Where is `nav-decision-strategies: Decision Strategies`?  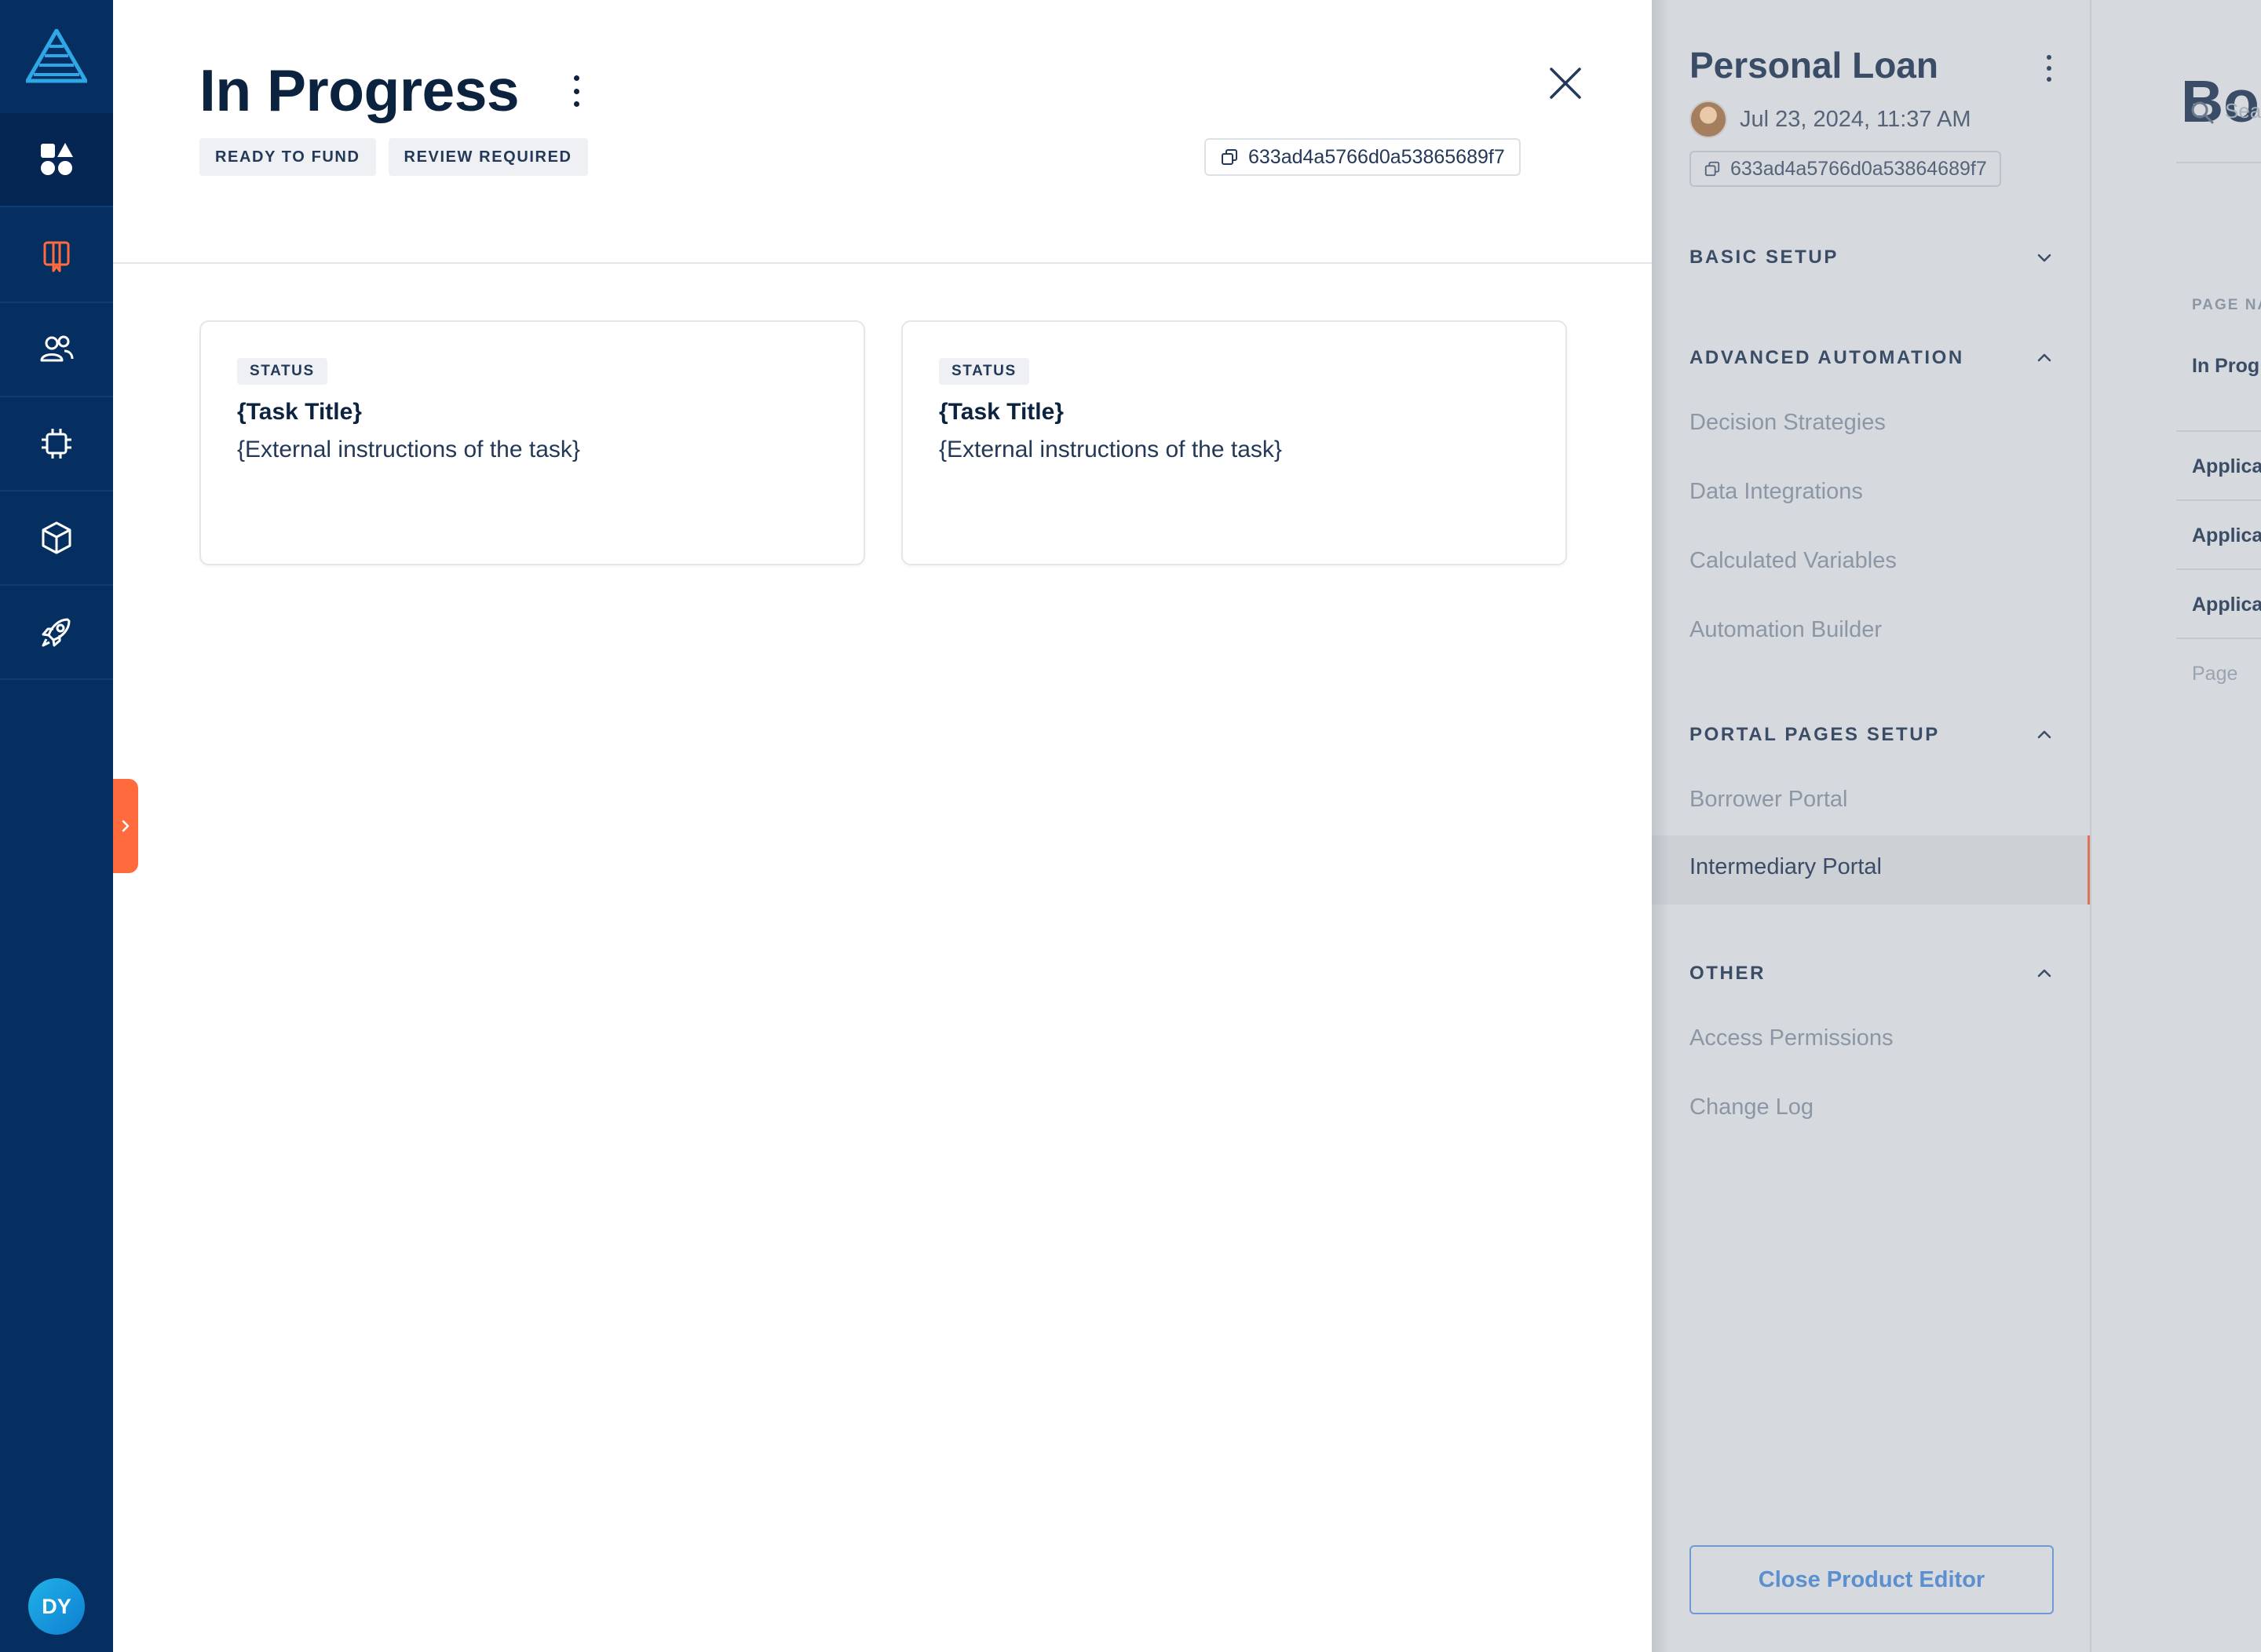 nav-decision-strategies: Decision Strategies is located at coordinates (1787, 423).